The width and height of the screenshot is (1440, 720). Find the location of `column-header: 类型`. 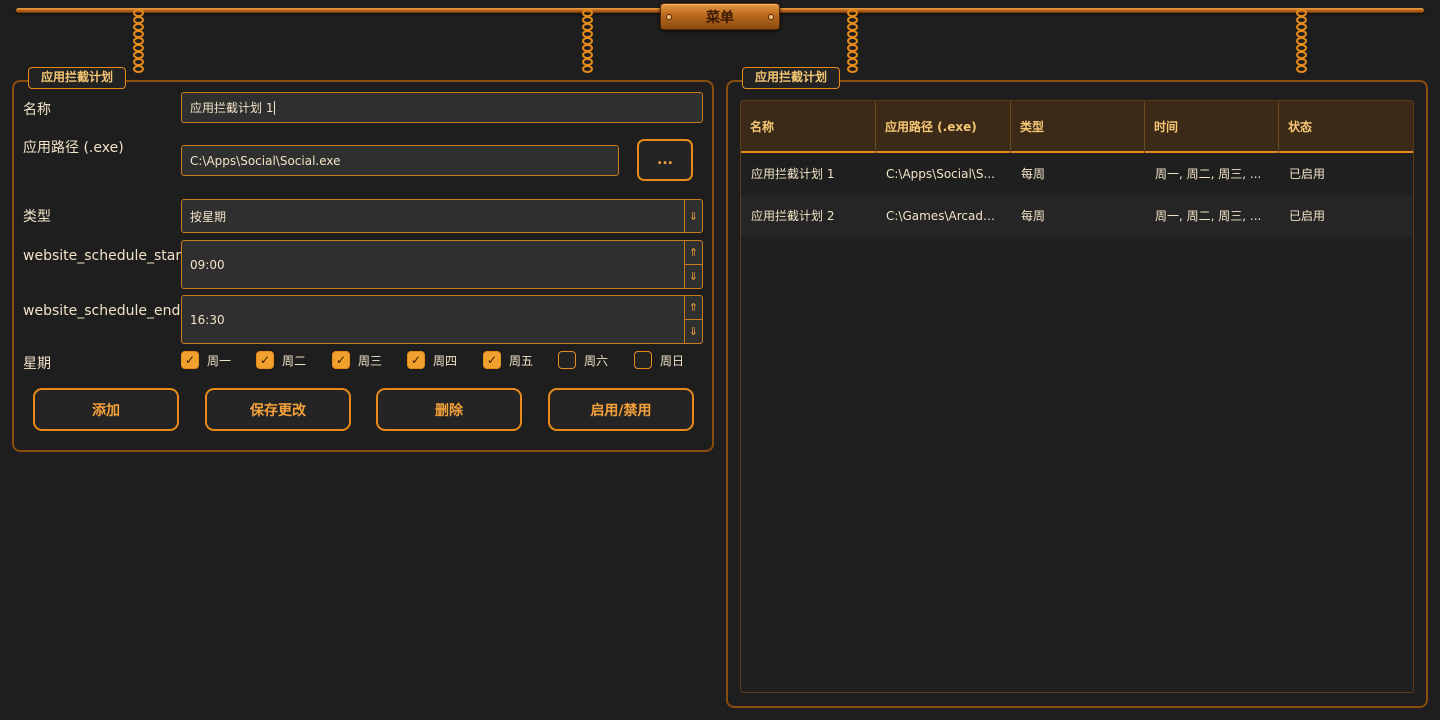

column-header: 类型 is located at coordinates (1078, 127).